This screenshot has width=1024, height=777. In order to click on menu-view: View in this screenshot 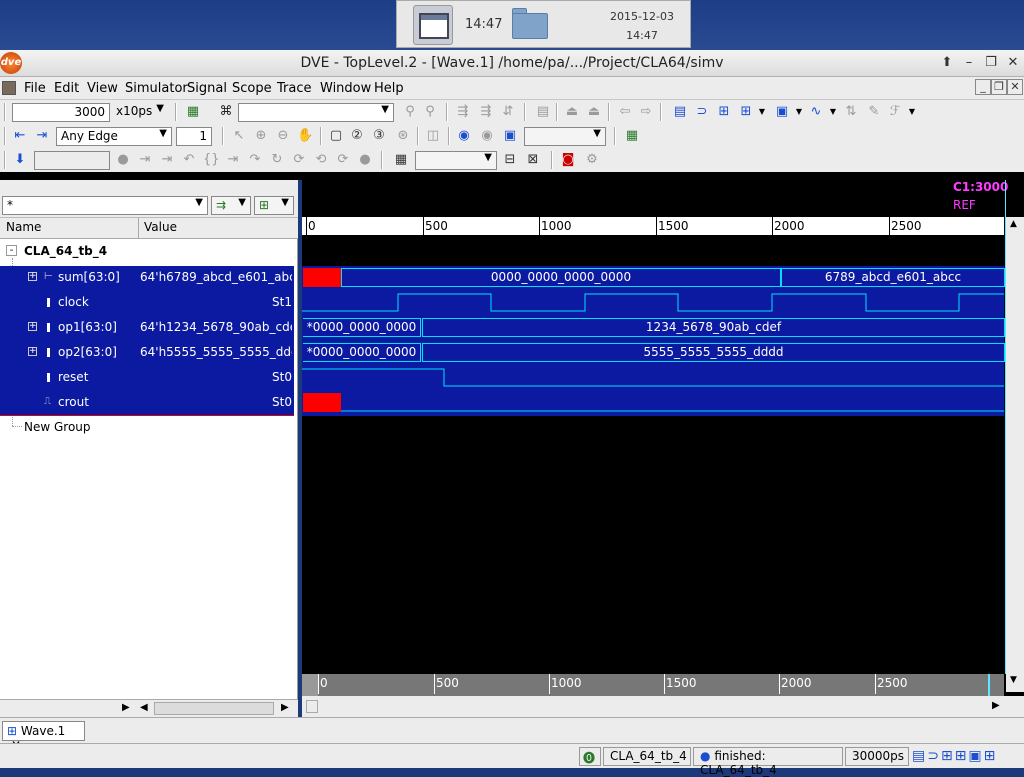, I will do `click(102, 88)`.